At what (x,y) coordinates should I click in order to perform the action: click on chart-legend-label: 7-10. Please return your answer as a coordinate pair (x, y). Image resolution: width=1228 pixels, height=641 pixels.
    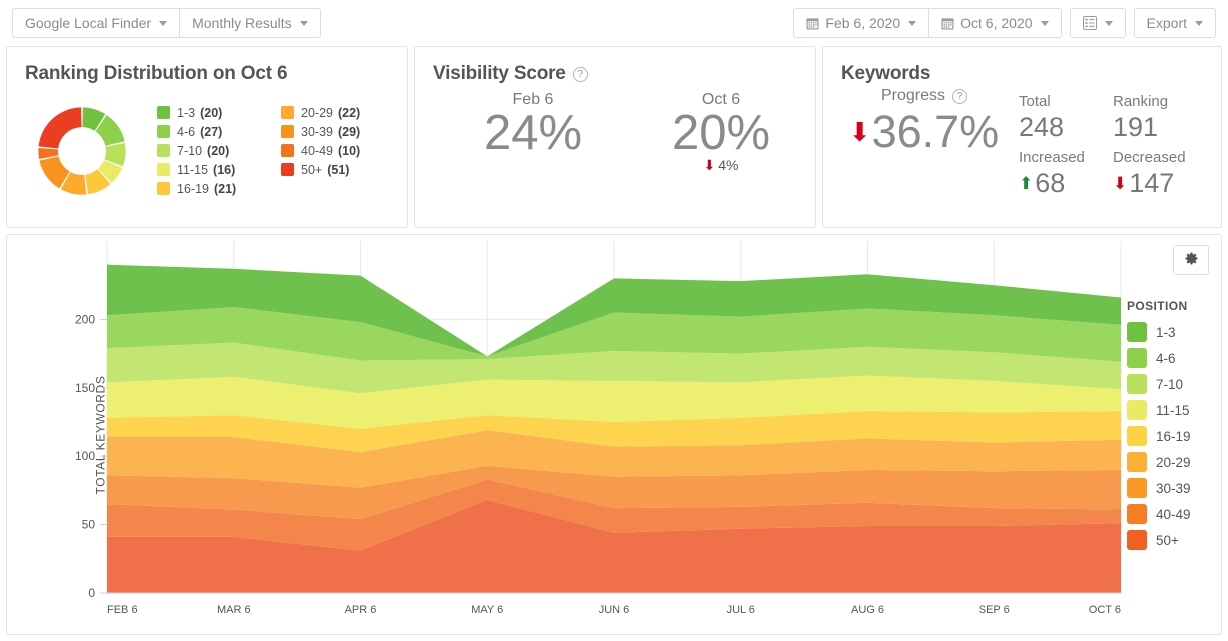
    Looking at the image, I should click on (1170, 384).